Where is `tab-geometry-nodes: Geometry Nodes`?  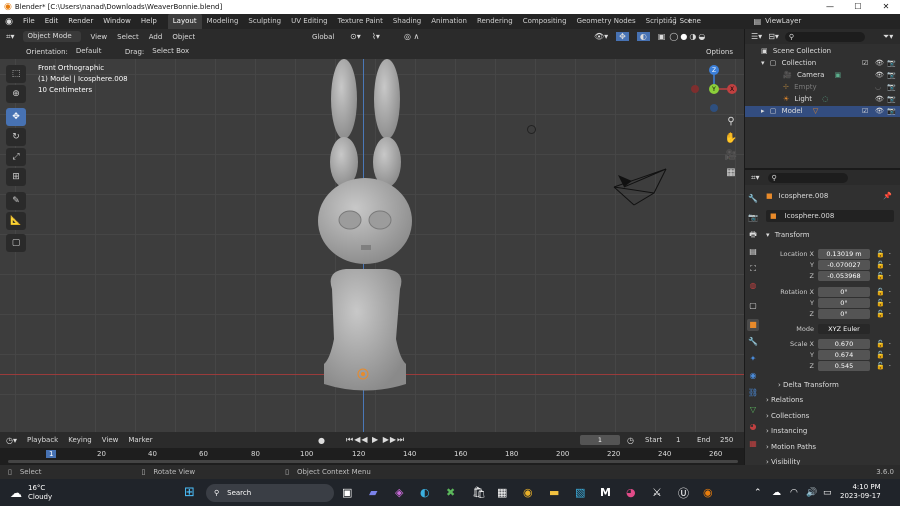 tab-geometry-nodes: Geometry Nodes is located at coordinates (606, 21).